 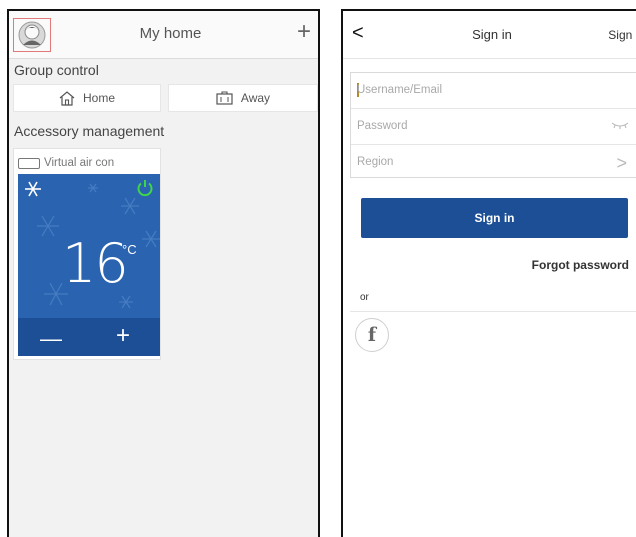 I want to click on suitcase-icon, so click(x=224, y=98).